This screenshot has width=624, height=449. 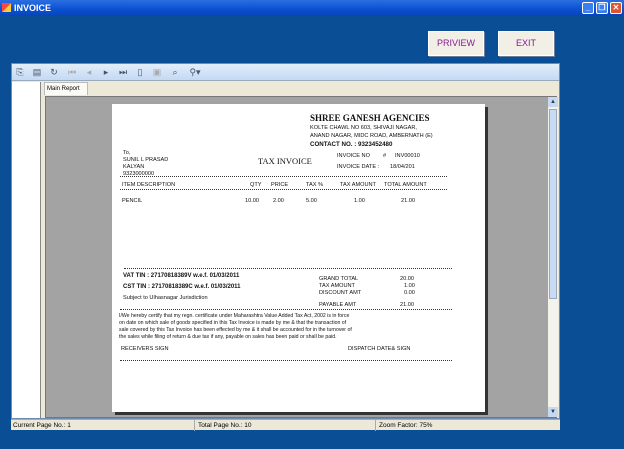 I want to click on row-total-amount: 21.00, so click(x=408, y=201).